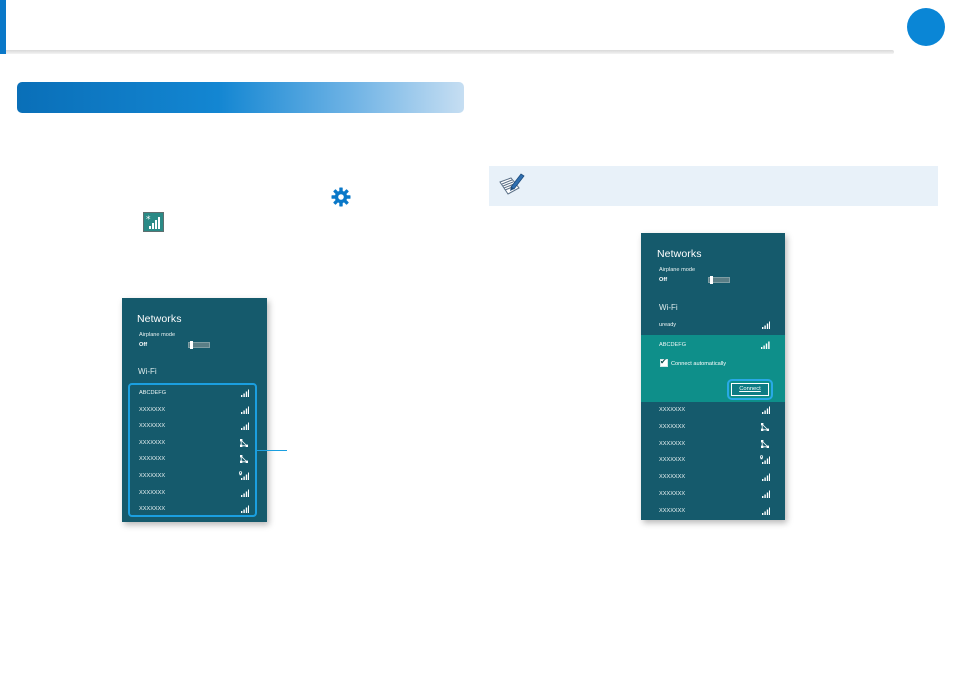 Image resolution: width=954 pixels, height=677 pixels. Describe the element at coordinates (512, 184) in the screenshot. I see `note-pencil-icon` at that location.